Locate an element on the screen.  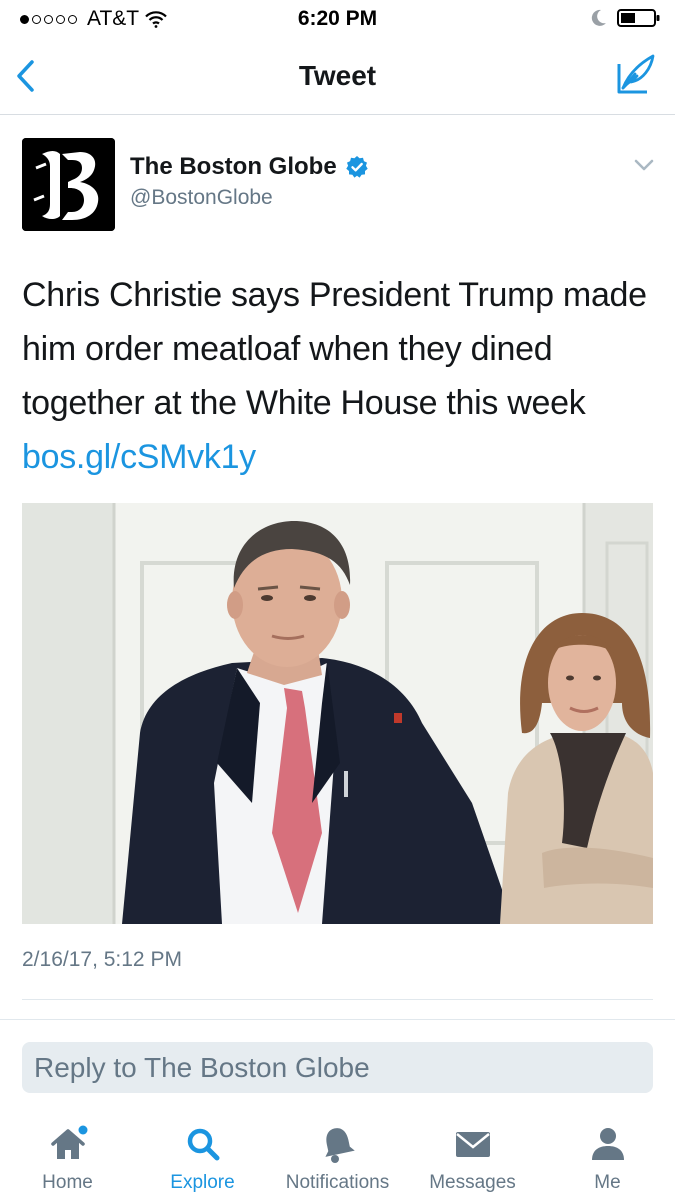
tab-notifications: Notifications is located at coordinates (337, 1155).